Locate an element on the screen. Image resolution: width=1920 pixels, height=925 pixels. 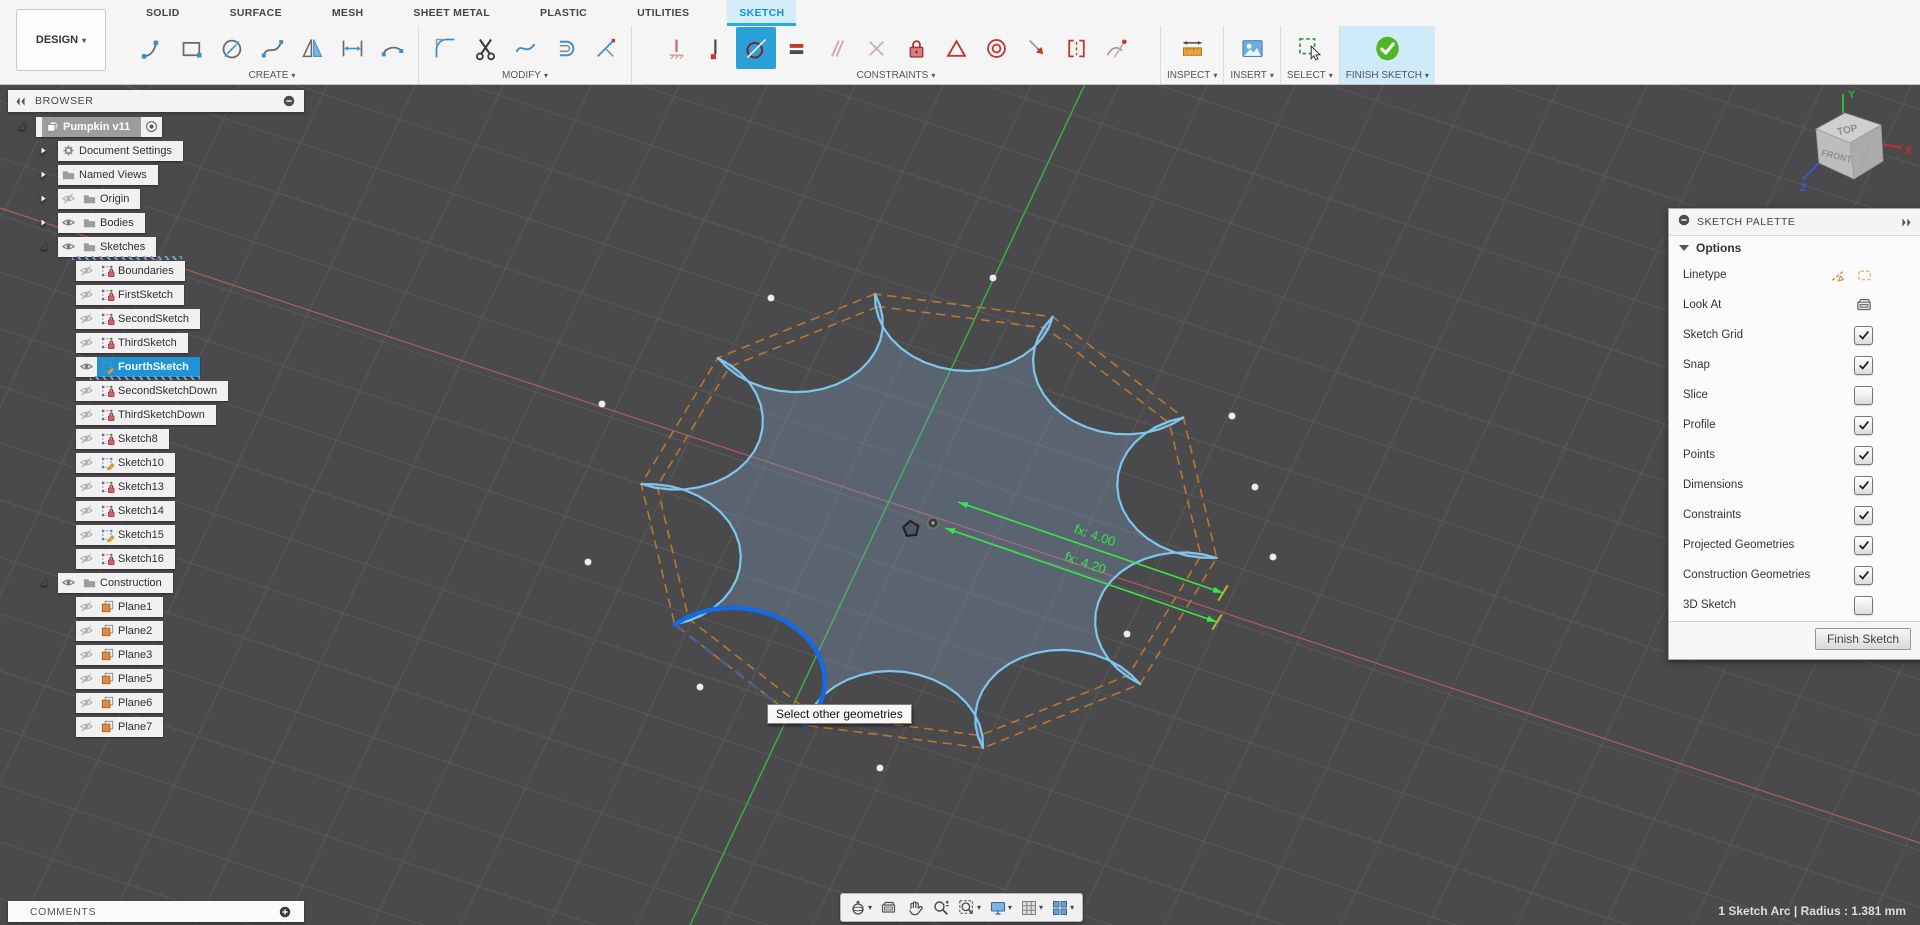
tab-utilities: UTILITIES is located at coordinates (663, 13).